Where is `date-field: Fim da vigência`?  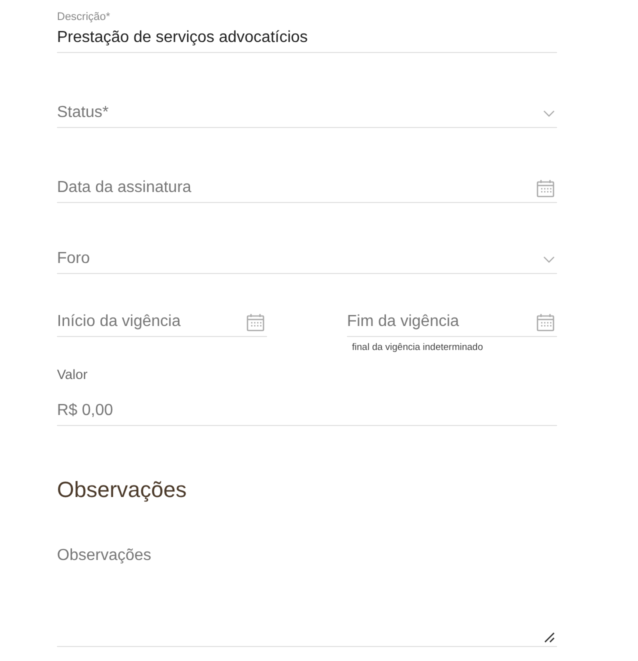
date-field: Fim da vigência is located at coordinates (441, 322).